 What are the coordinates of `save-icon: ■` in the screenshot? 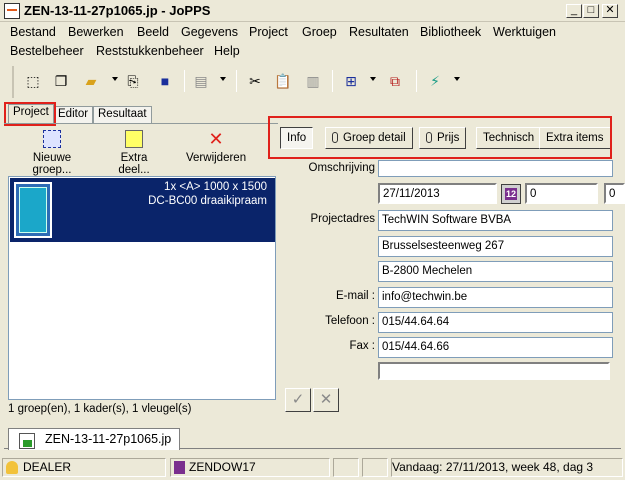 It's located at (165, 81).